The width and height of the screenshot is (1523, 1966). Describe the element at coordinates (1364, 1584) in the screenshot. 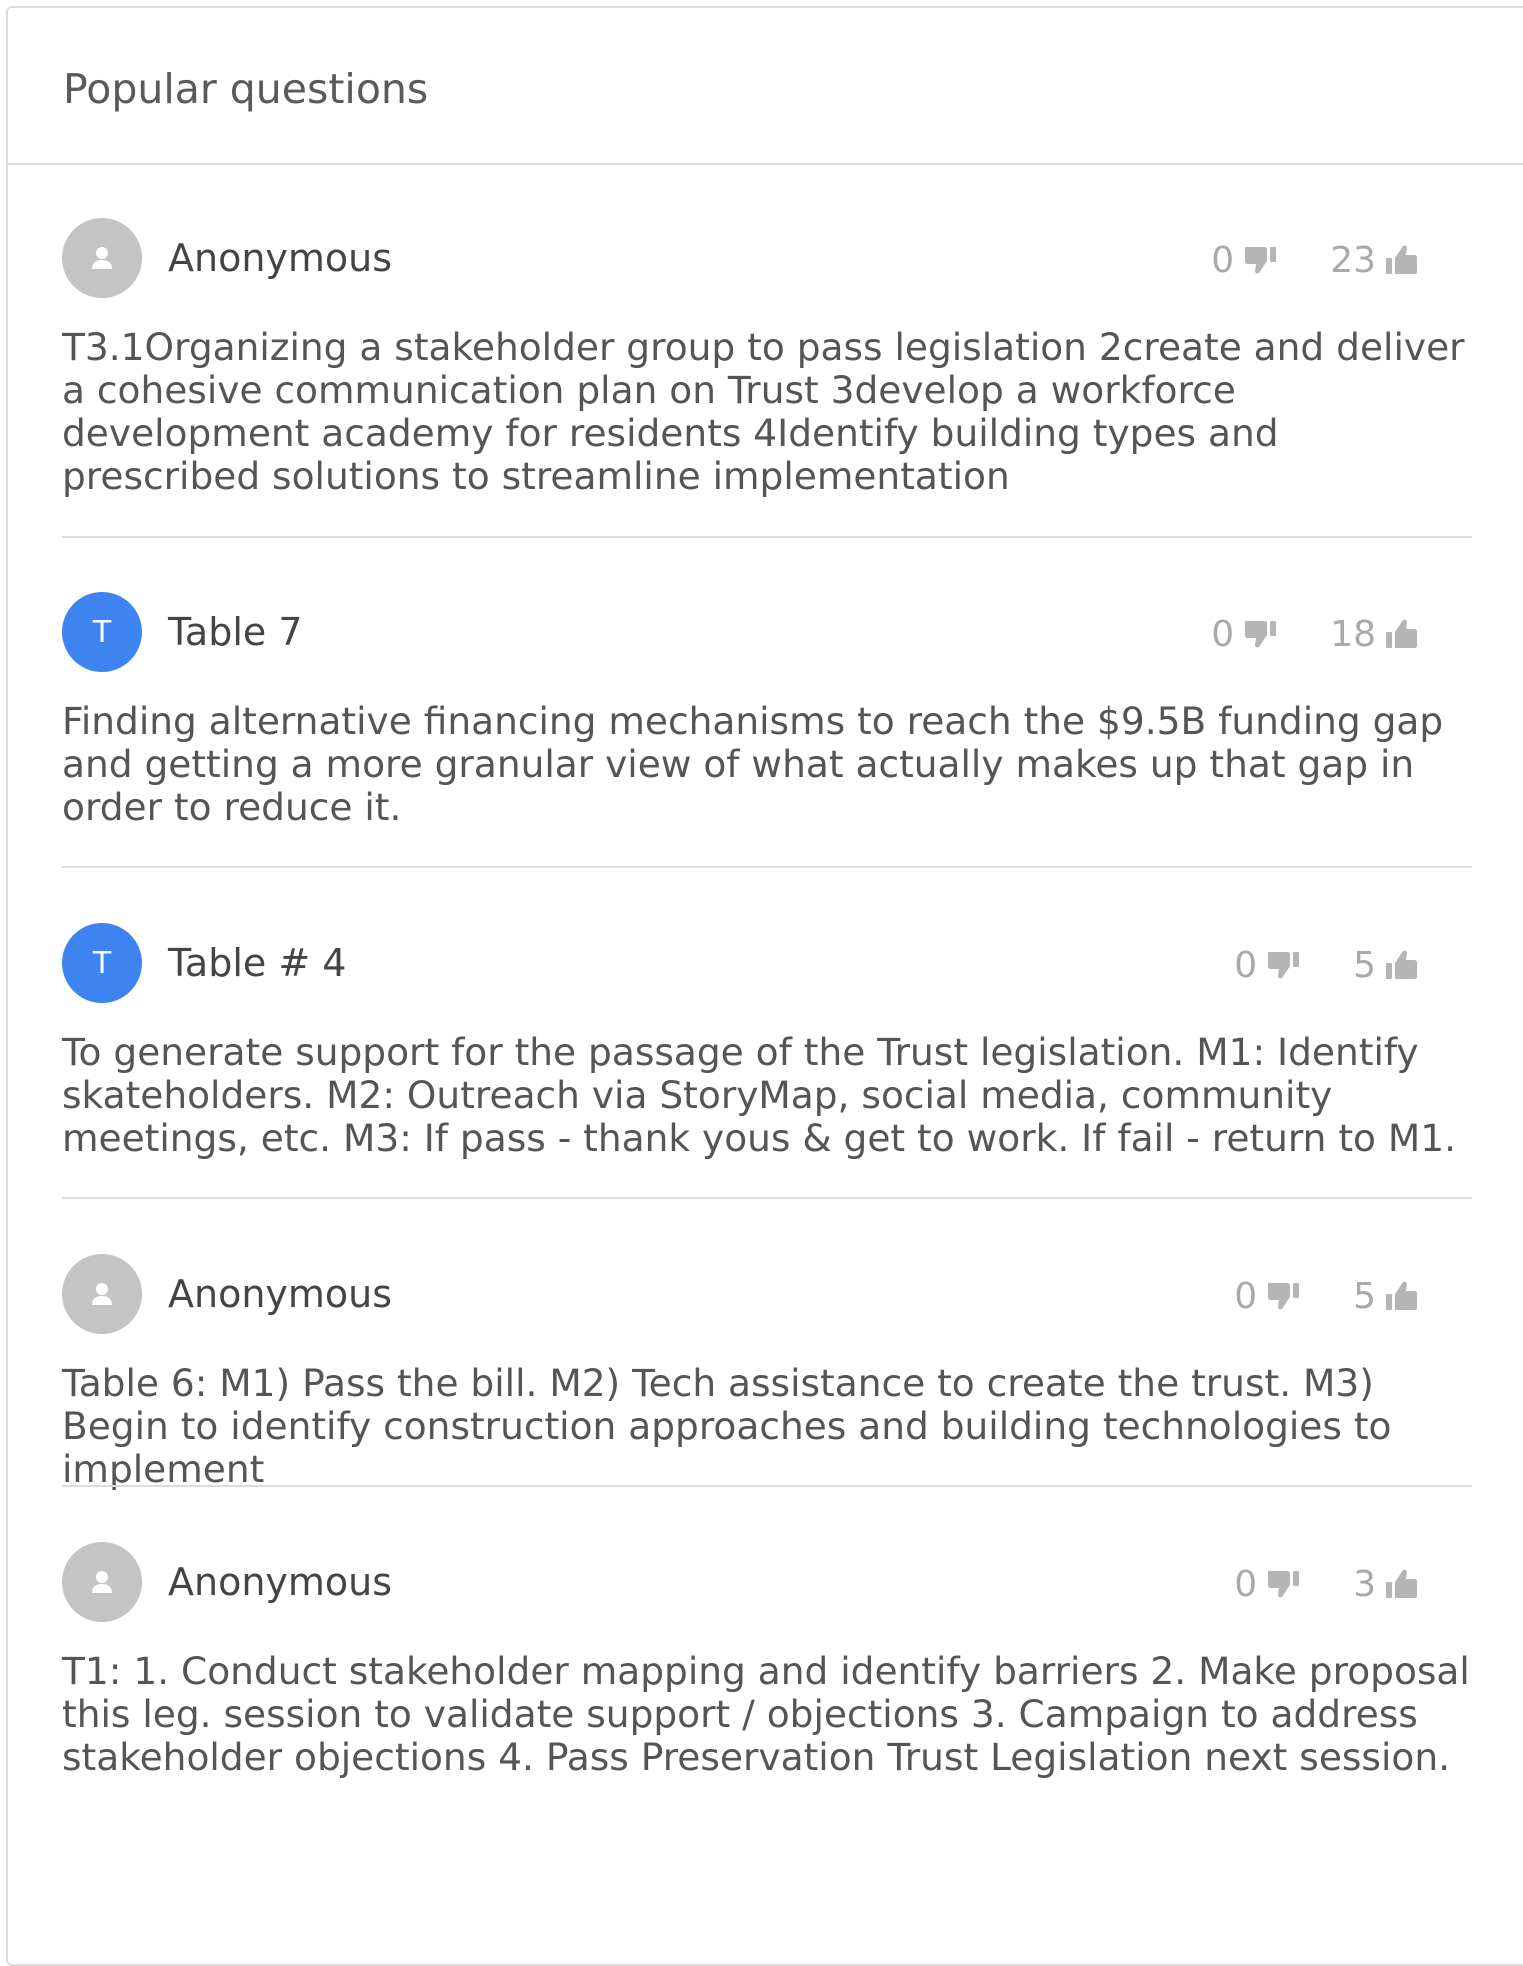

I see `like-count: 3` at that location.